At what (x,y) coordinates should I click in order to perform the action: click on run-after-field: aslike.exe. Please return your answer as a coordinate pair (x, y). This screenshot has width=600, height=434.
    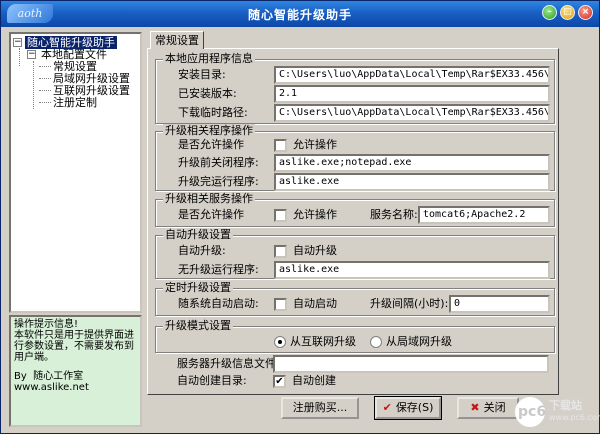
    Looking at the image, I should click on (412, 182).